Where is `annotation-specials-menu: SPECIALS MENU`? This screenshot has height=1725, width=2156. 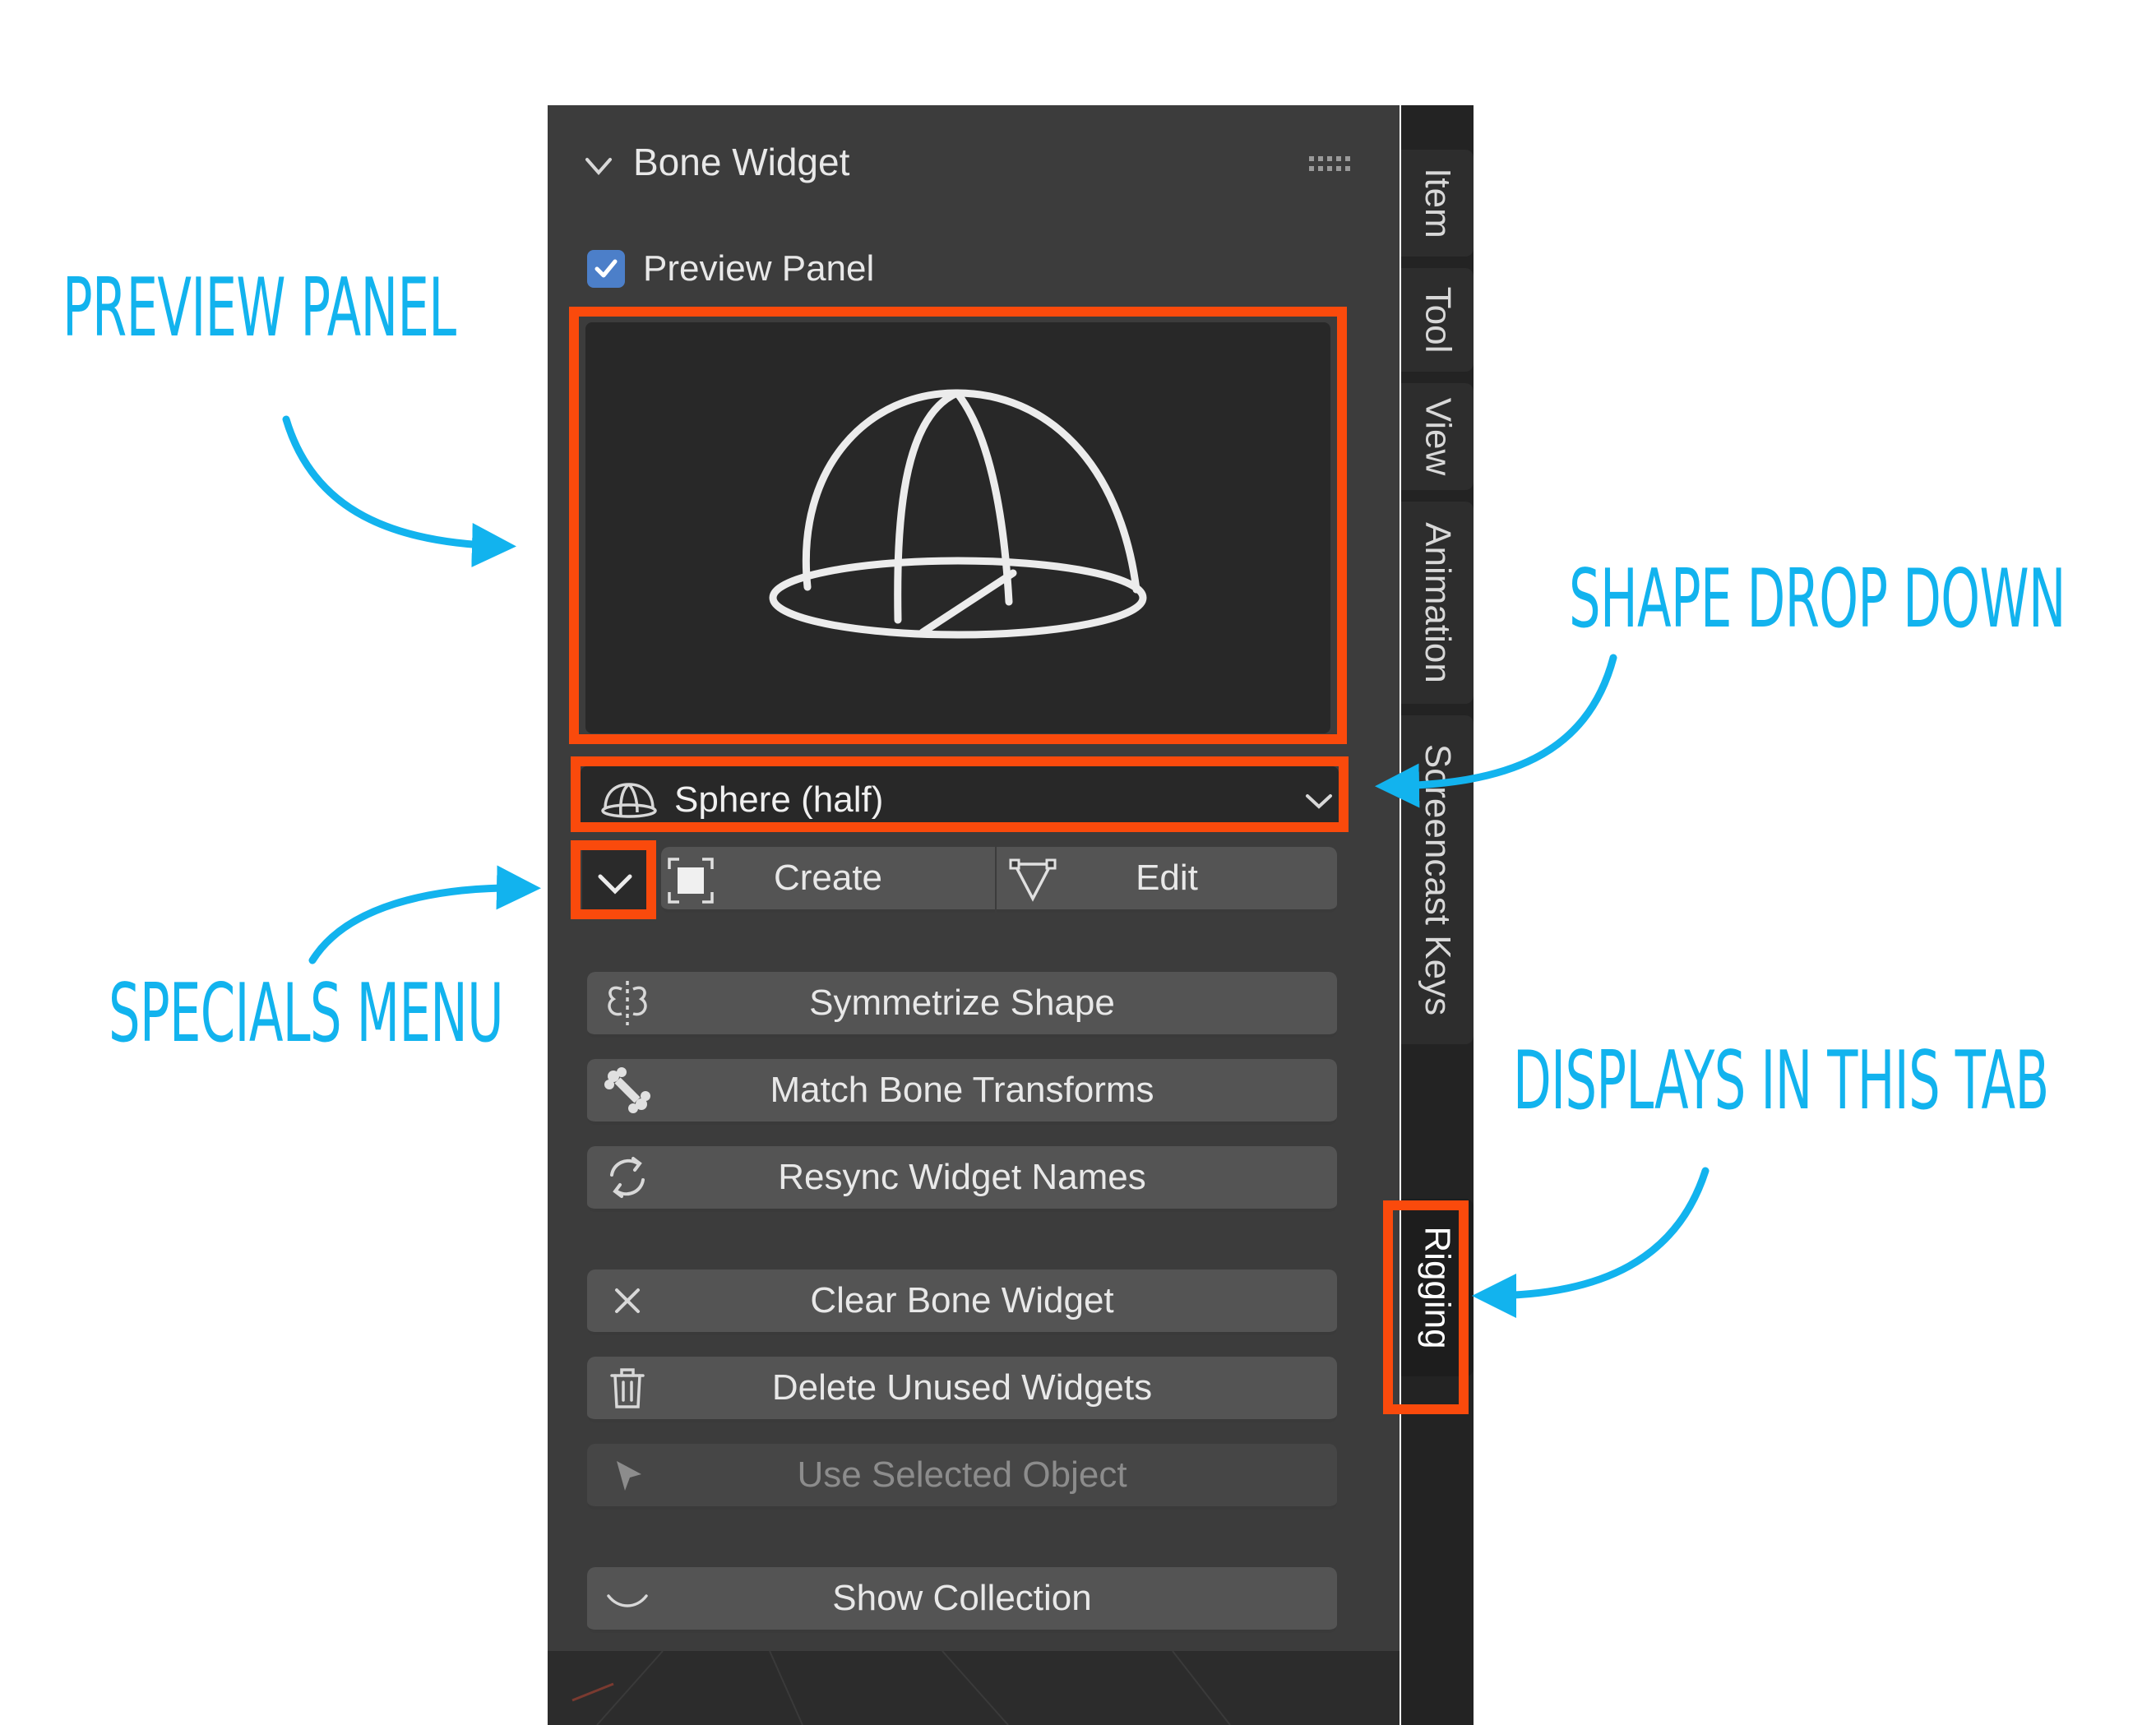 annotation-specials-menu: SPECIALS MENU is located at coordinates (307, 1014).